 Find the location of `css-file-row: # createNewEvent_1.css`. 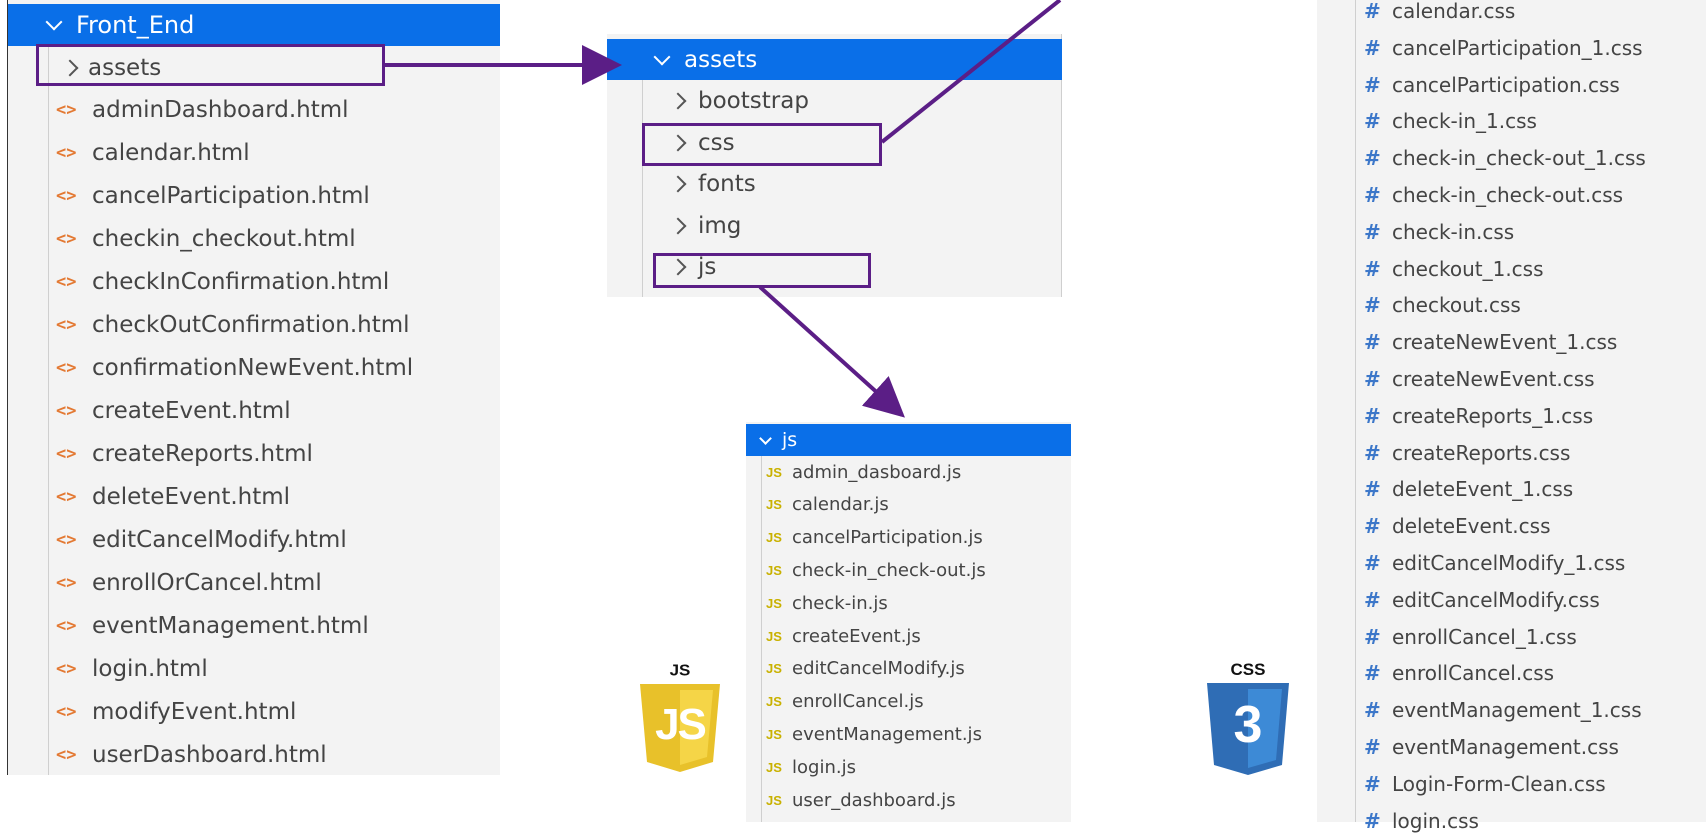

css-file-row: # createNewEvent_1.css is located at coordinates (1490, 342).